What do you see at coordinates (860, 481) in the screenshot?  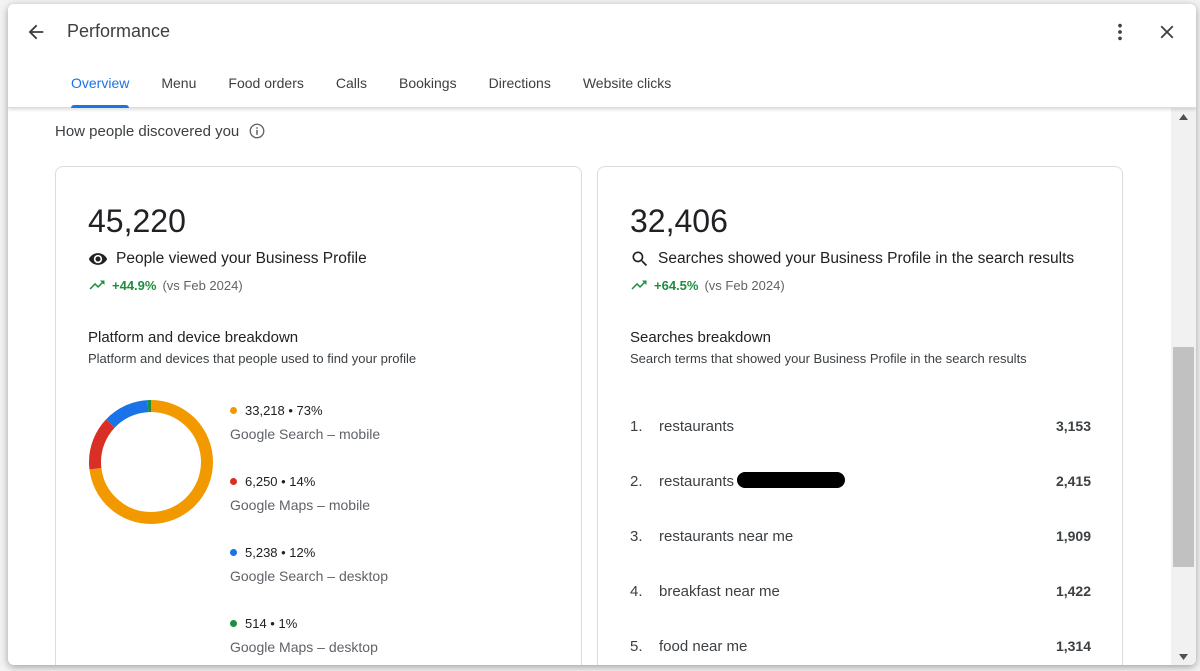 I see `list-item: 2. restaurants 2,415` at bounding box center [860, 481].